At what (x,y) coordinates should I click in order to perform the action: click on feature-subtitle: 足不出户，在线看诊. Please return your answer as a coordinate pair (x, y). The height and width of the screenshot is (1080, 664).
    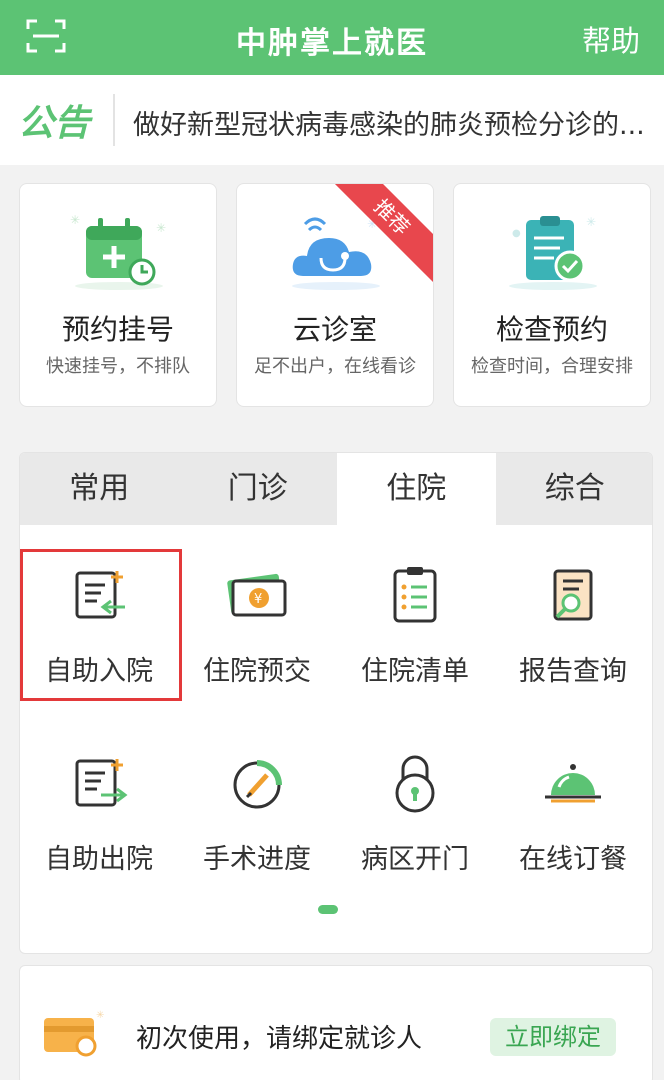
    Looking at the image, I should click on (335, 366).